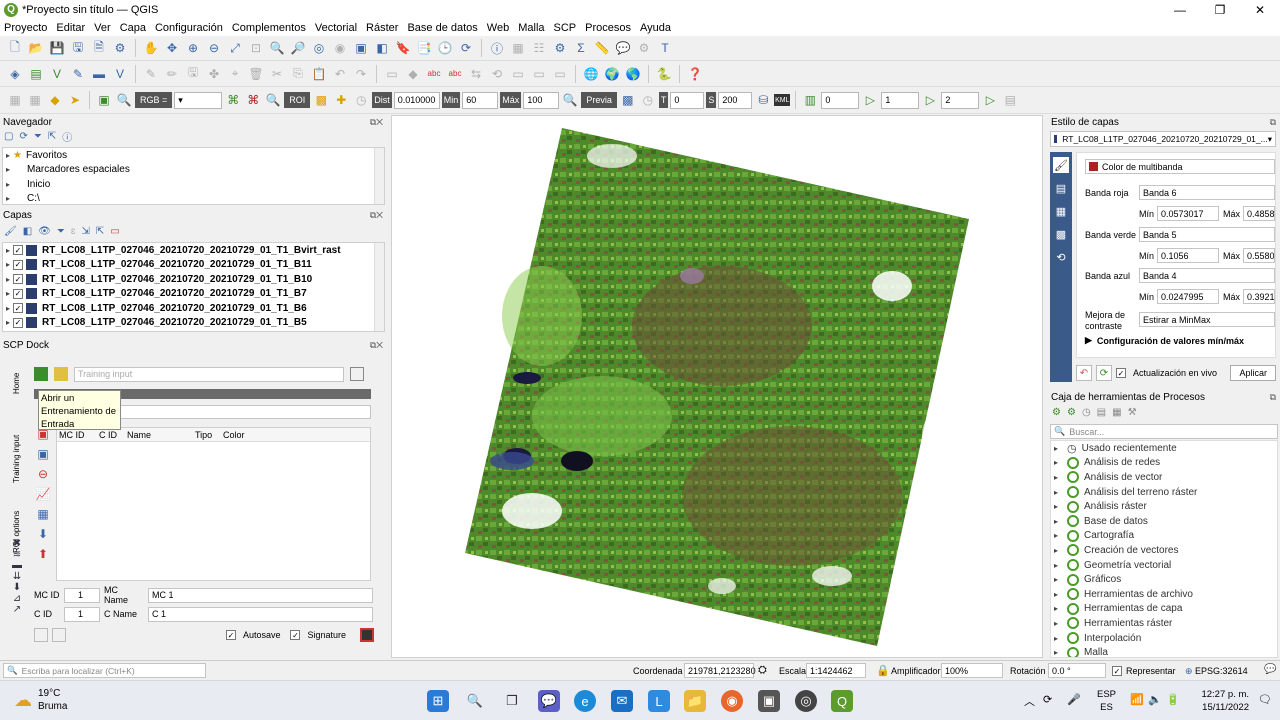 The height and width of the screenshot is (720, 1280). What do you see at coordinates (172, 74) in the screenshot?
I see `pencil-icon: ✏` at bounding box center [172, 74].